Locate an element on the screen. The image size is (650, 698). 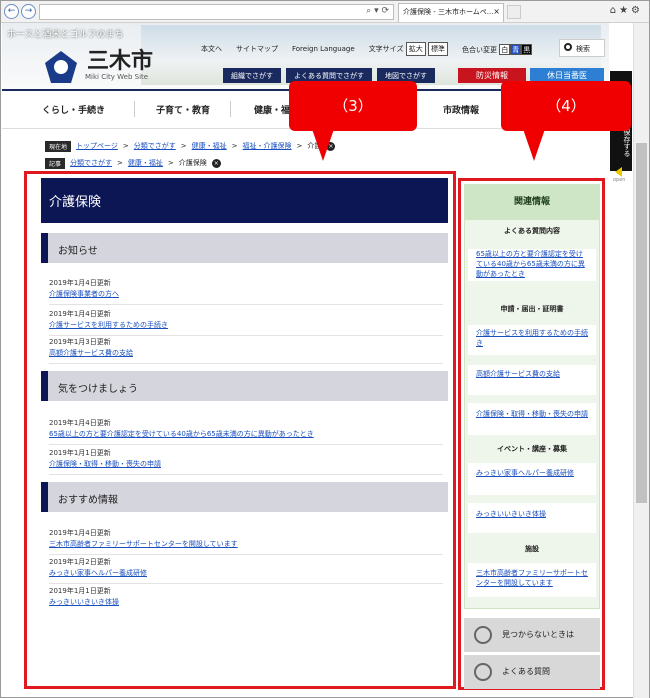
search-by-organization-button: 組織でさがす is located at coordinates (252, 75).